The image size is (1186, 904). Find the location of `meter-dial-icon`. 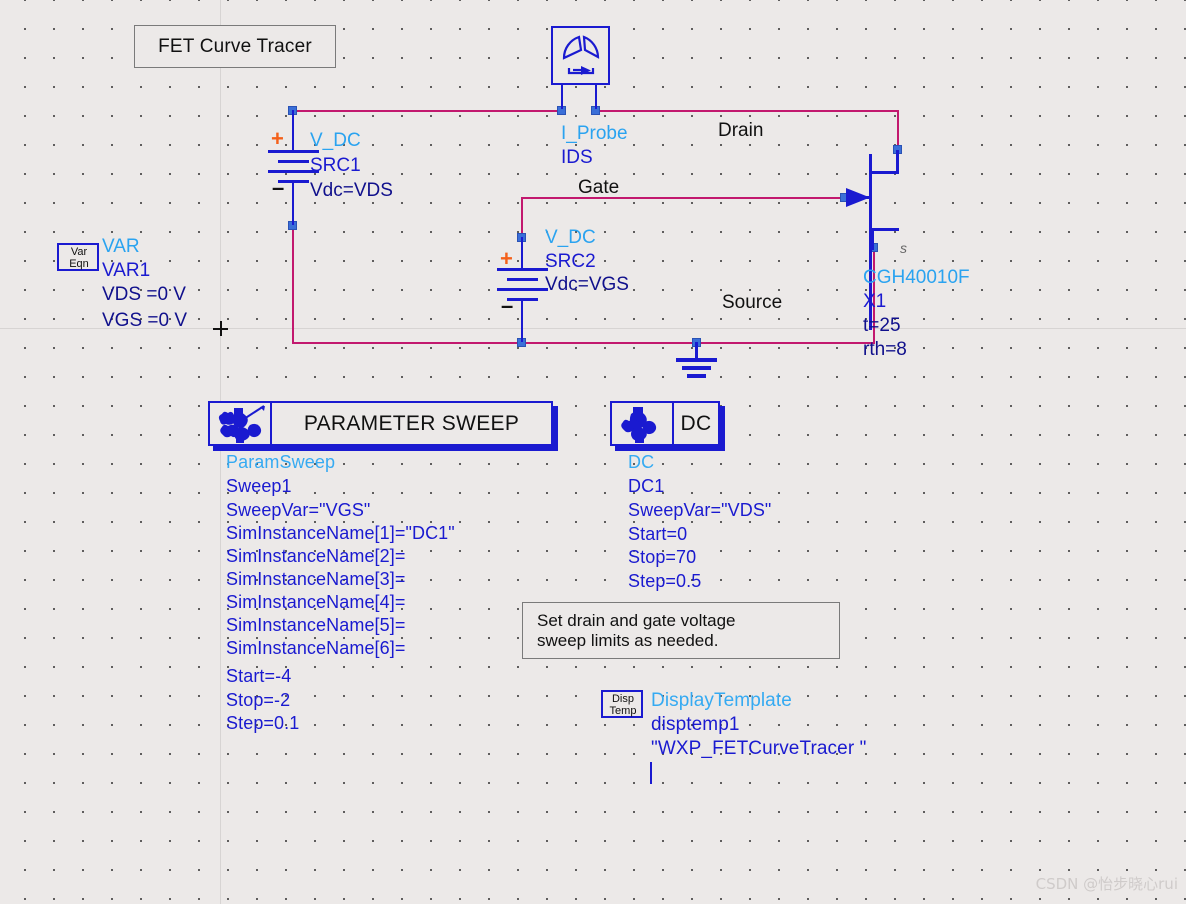

meter-dial-icon is located at coordinates (581, 55).